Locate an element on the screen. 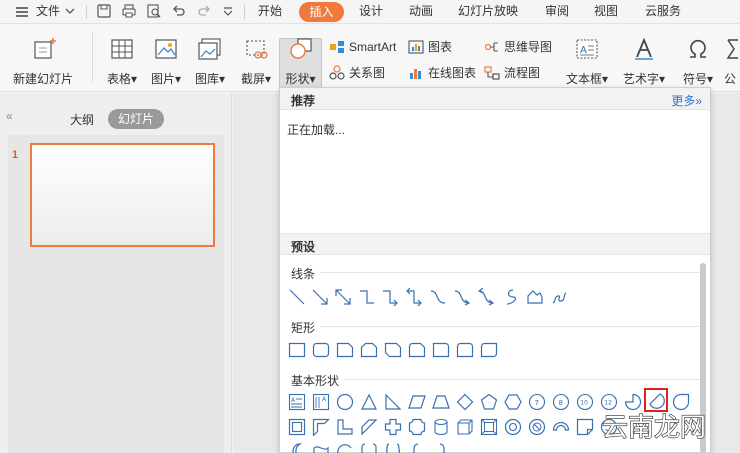 This screenshot has height=453, width=740. gallery-button: 图库▾ is located at coordinates (210, 61).